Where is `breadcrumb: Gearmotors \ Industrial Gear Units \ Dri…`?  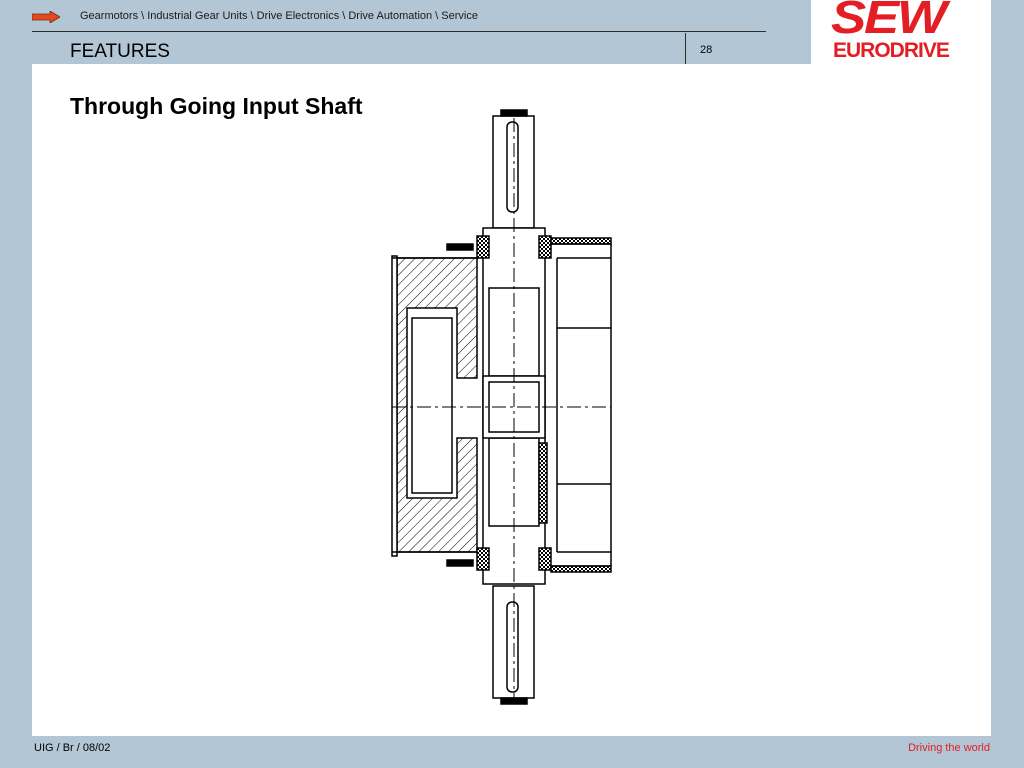 breadcrumb: Gearmotors \ Industrial Gear Units \ Dri… is located at coordinates (279, 16).